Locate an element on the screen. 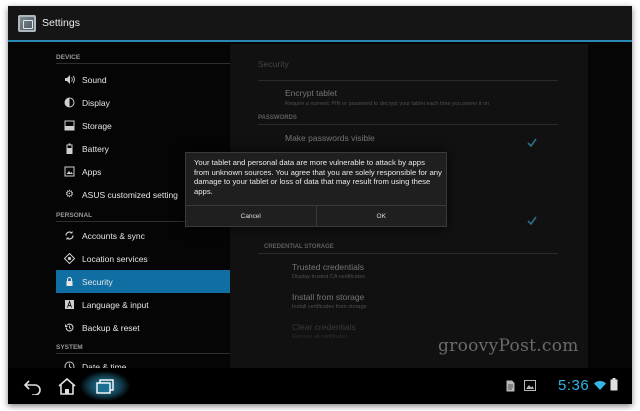  passwords-section-header: PASSWORDS is located at coordinates (277, 118).